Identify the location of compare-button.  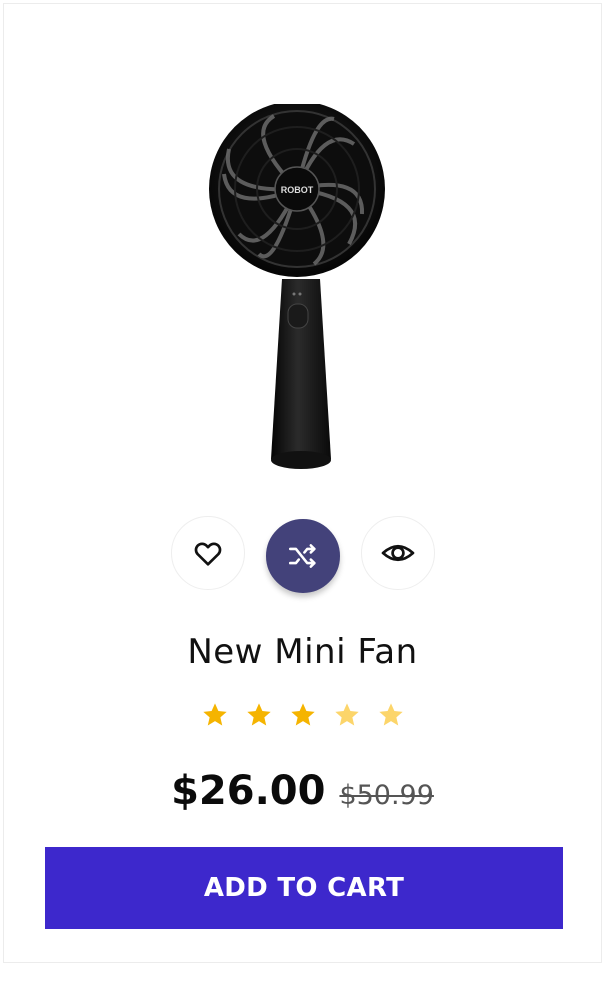
(303, 556).